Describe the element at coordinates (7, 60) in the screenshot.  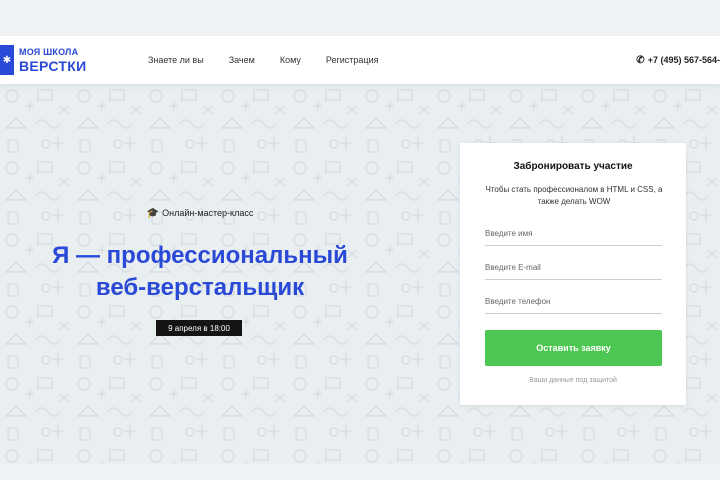
I see `star-icon: ✱` at that location.